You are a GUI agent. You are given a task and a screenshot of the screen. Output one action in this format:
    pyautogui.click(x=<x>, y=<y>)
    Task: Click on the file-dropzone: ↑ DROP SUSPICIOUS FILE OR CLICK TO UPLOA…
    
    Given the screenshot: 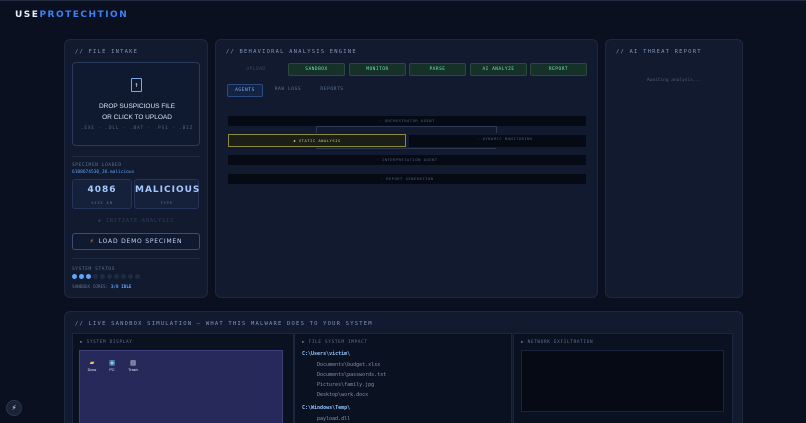 What is the action you would take?
    pyautogui.click(x=136, y=104)
    